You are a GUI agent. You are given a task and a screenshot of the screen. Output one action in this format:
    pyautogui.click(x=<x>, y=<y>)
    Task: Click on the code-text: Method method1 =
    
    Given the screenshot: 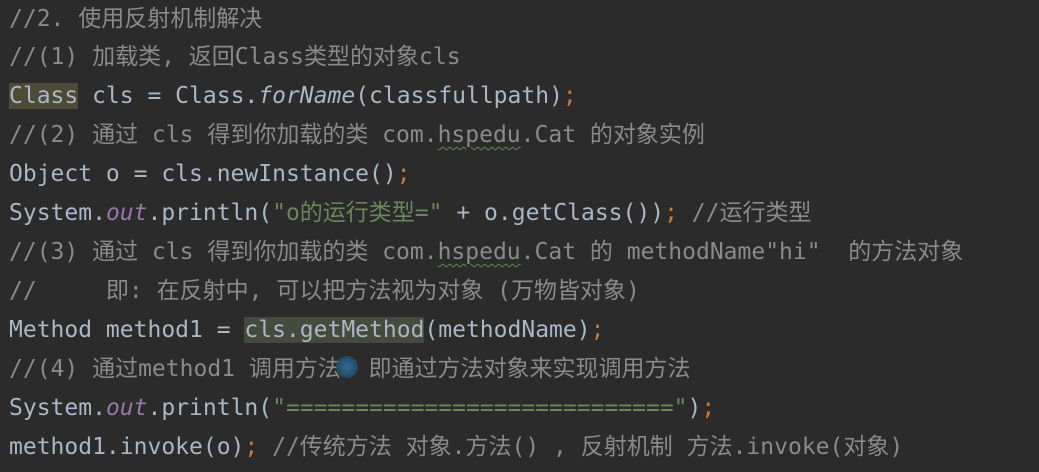 What is the action you would take?
    pyautogui.click(x=127, y=330)
    